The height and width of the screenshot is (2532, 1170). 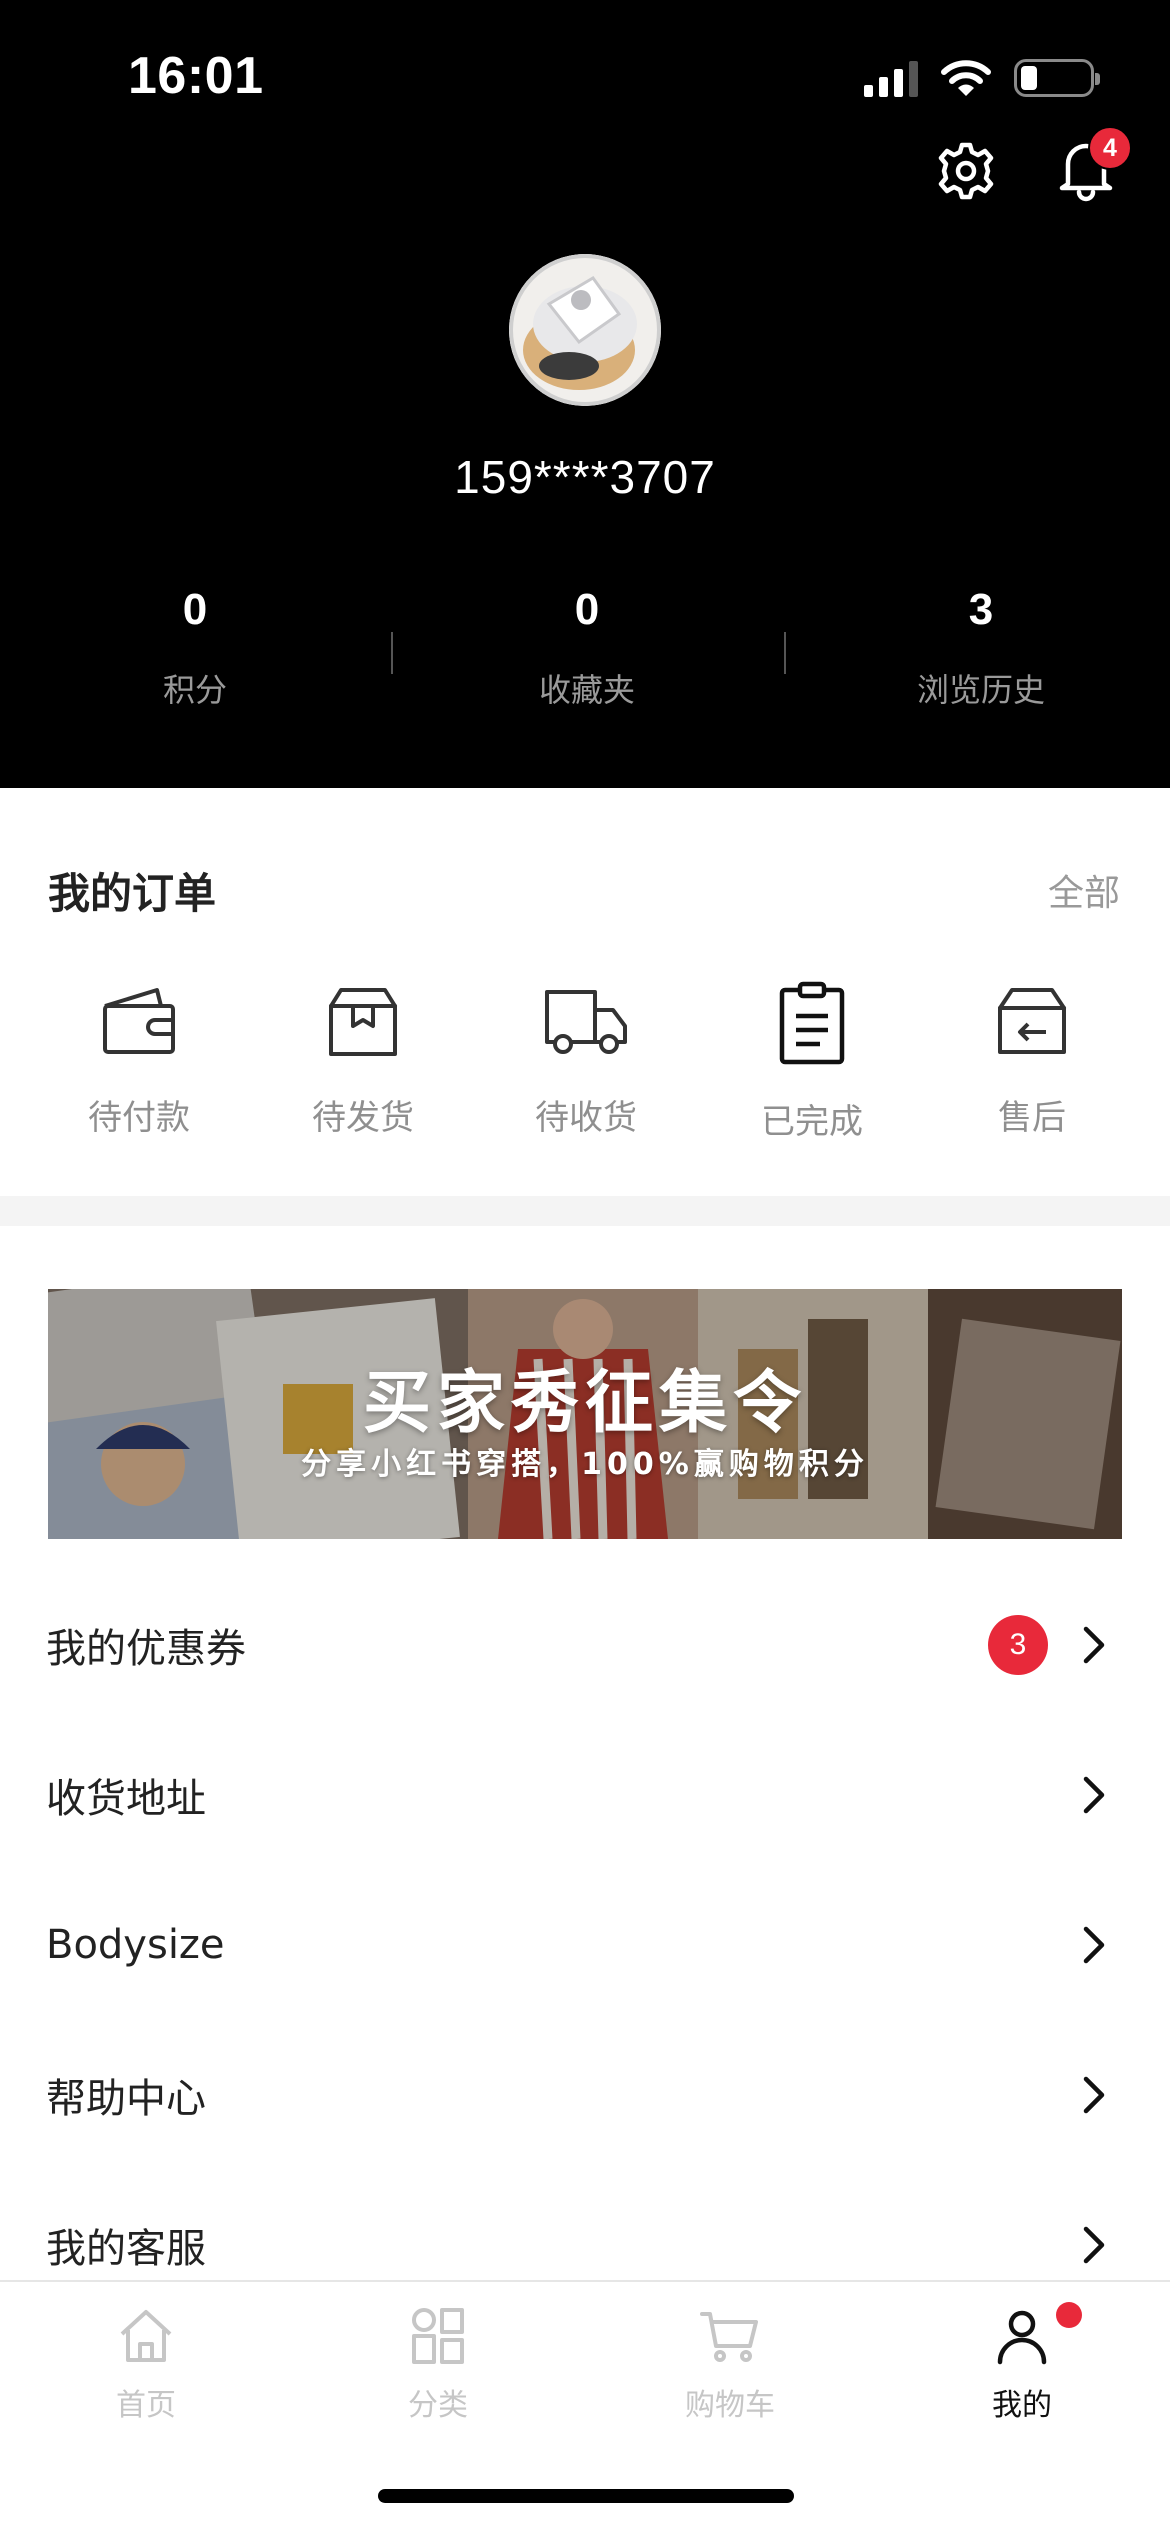 What do you see at coordinates (978, 648) in the screenshot?
I see `stat-history: 3 浏览历史` at bounding box center [978, 648].